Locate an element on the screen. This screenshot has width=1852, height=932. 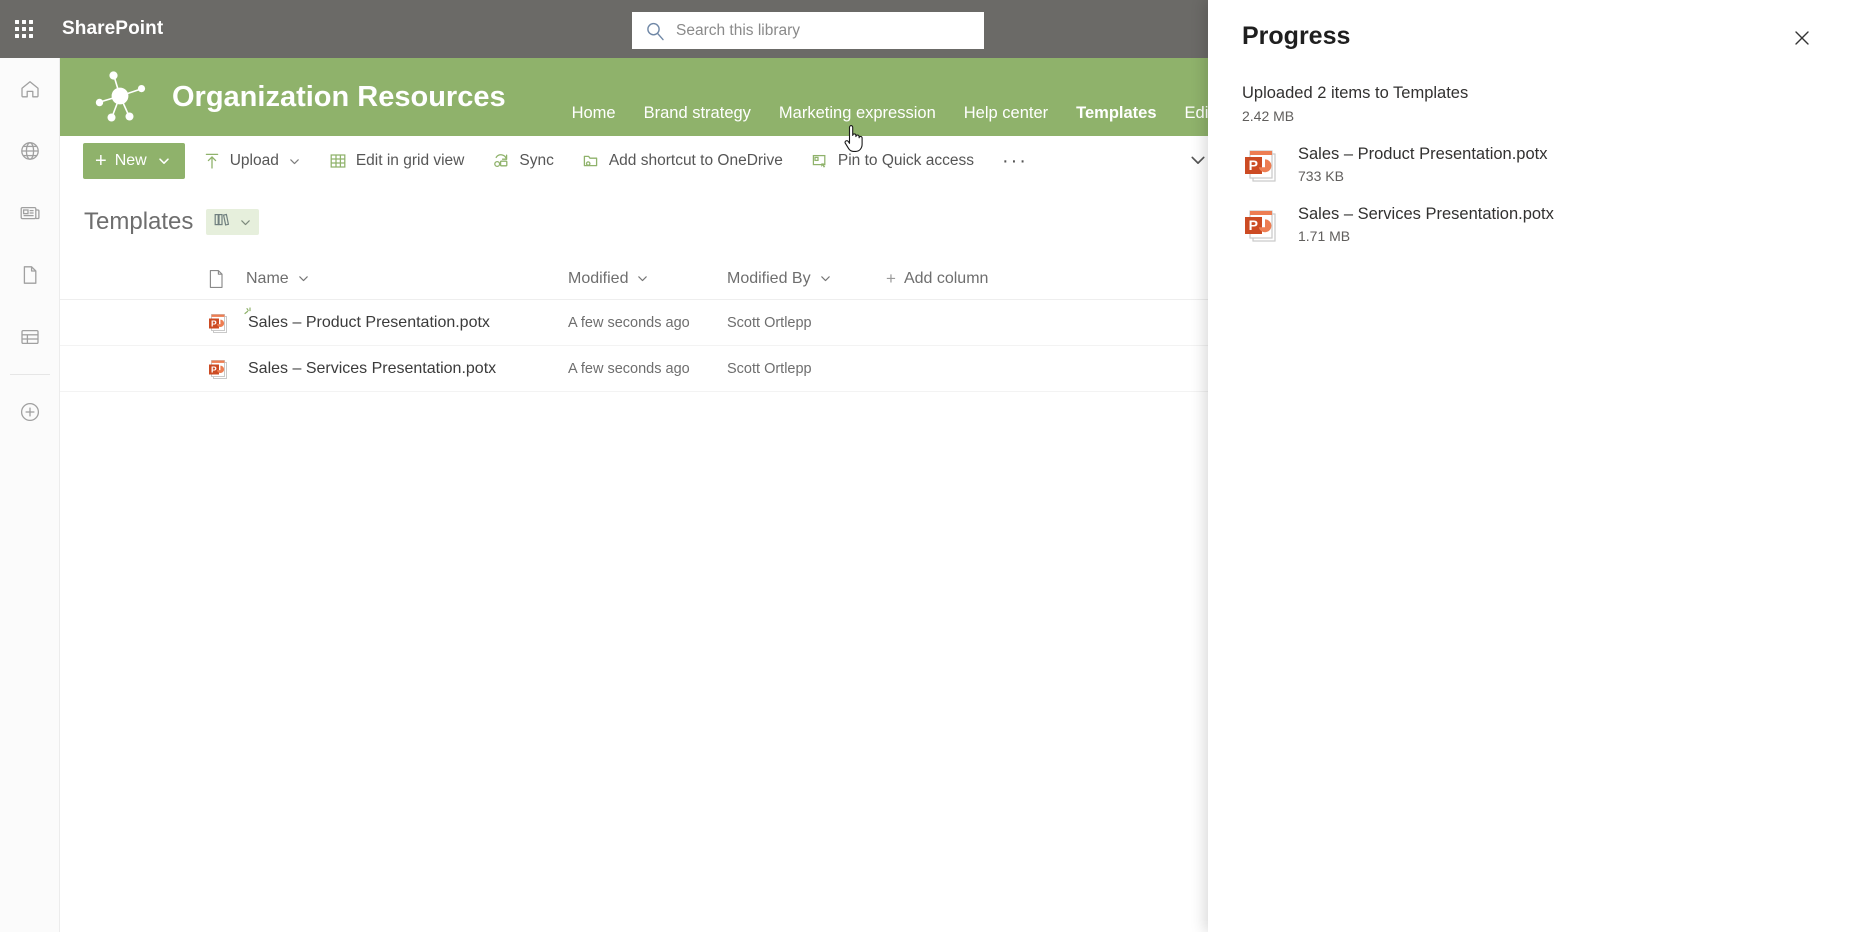
library-title-row: Templates is located at coordinates (634, 211).